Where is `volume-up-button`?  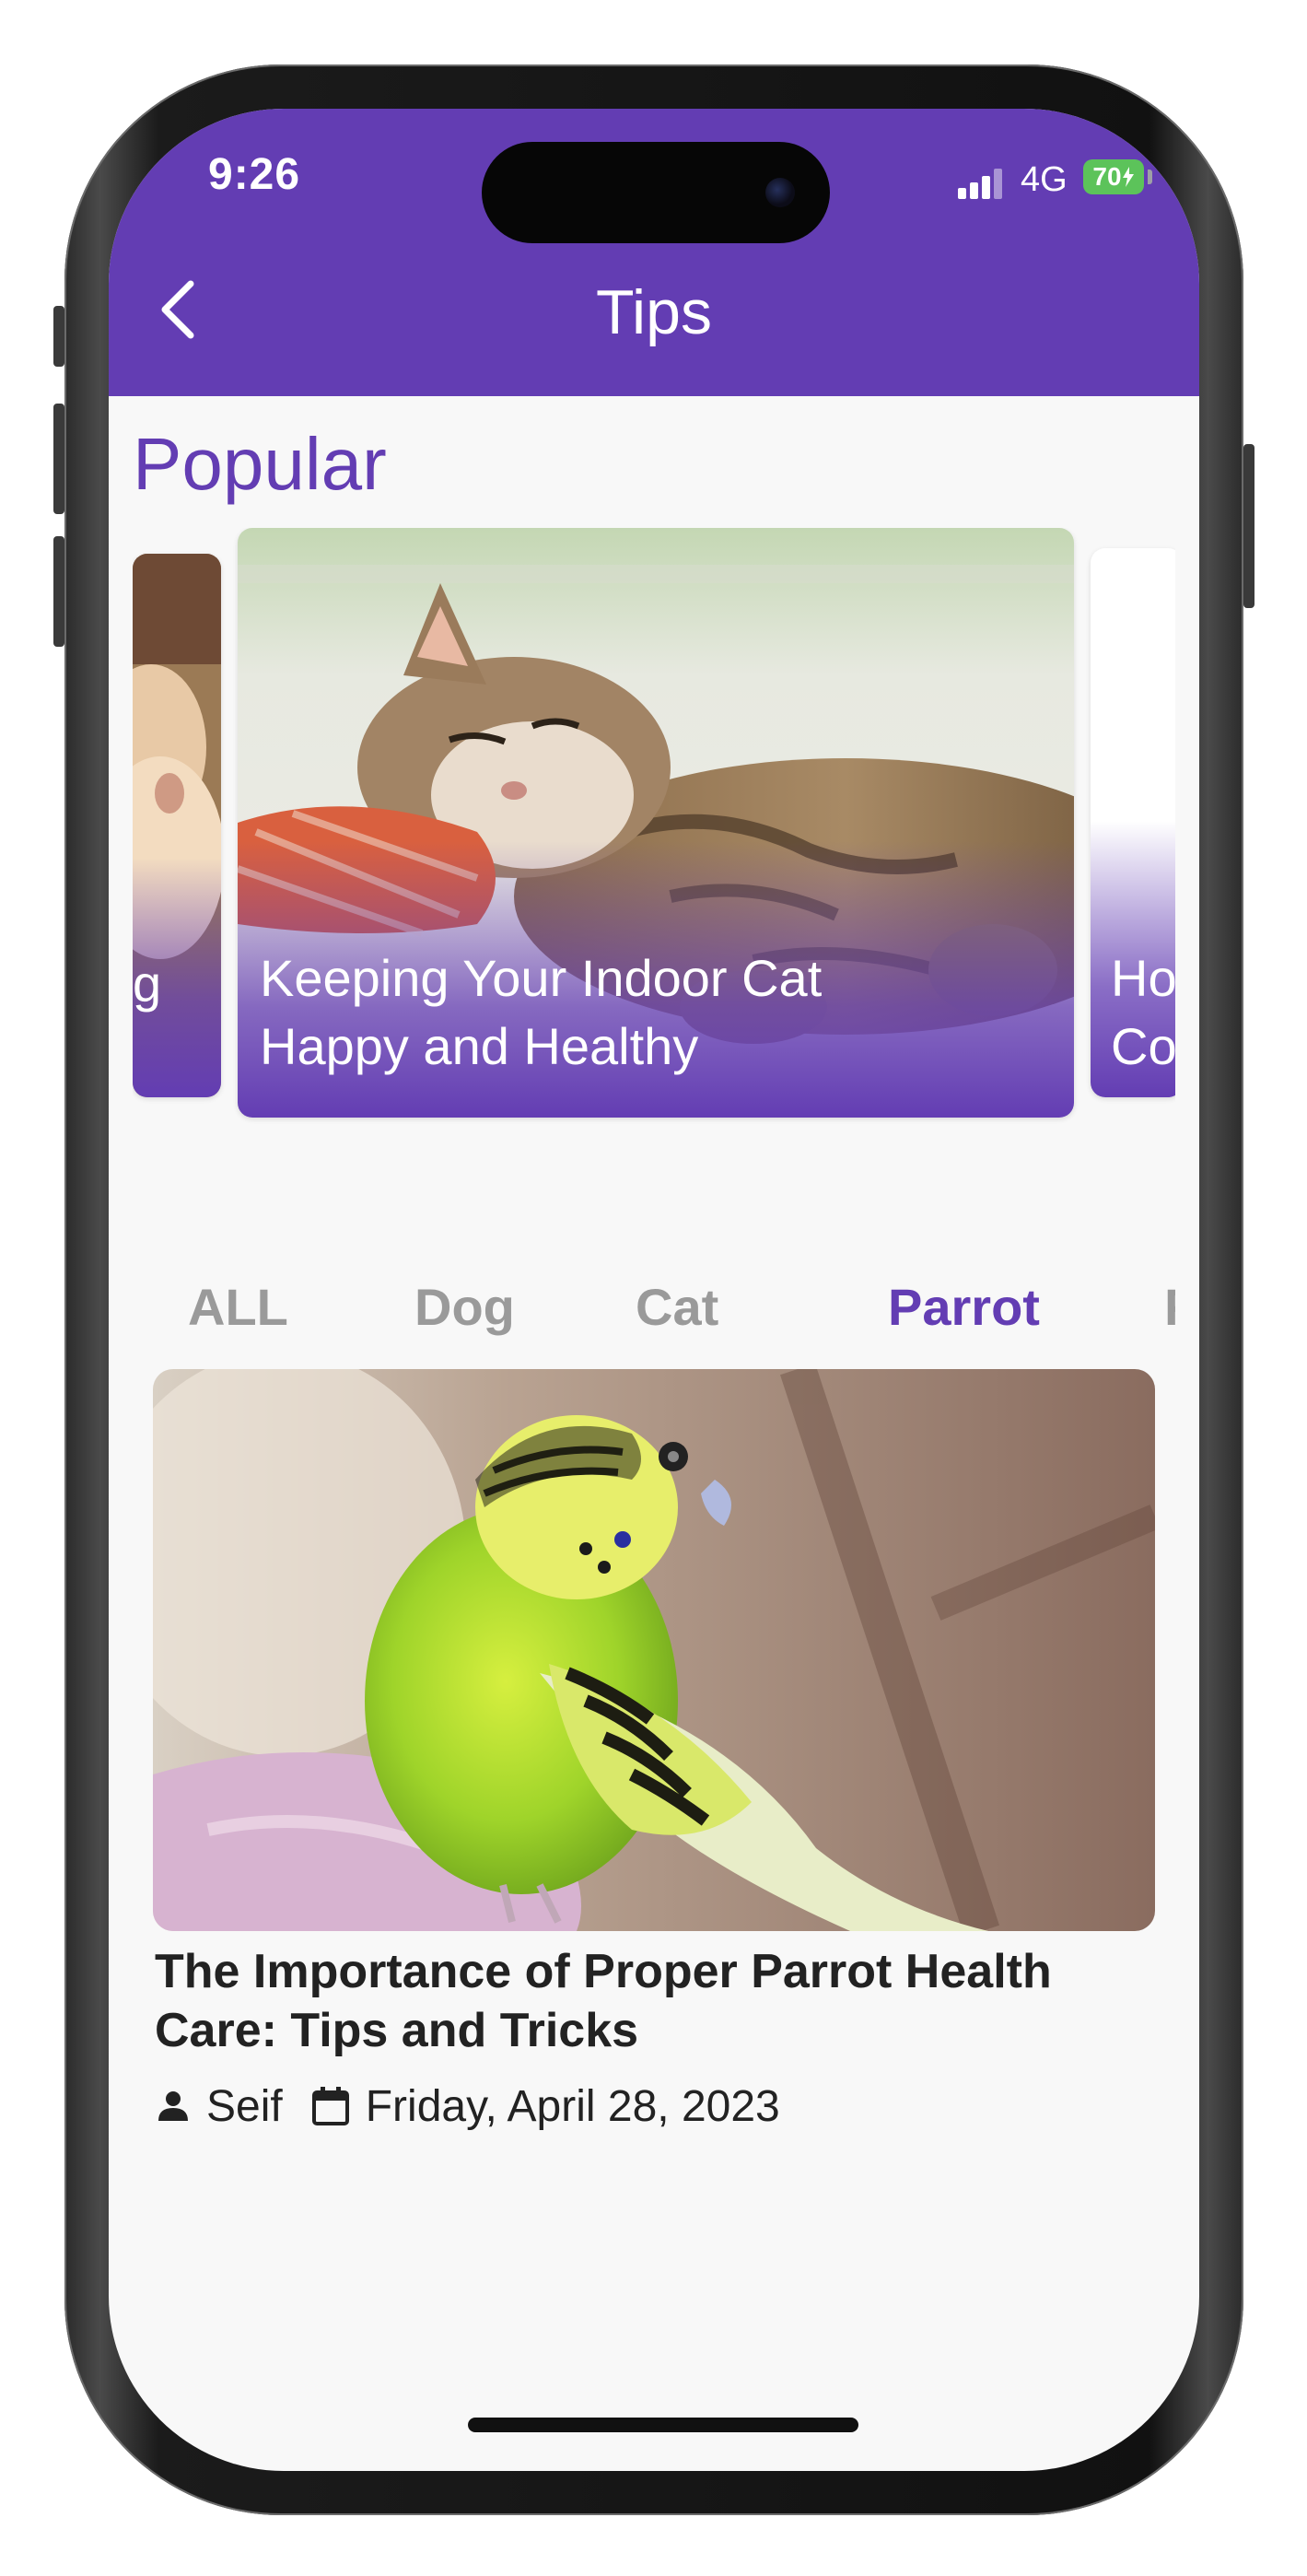 volume-up-button is located at coordinates (59, 459).